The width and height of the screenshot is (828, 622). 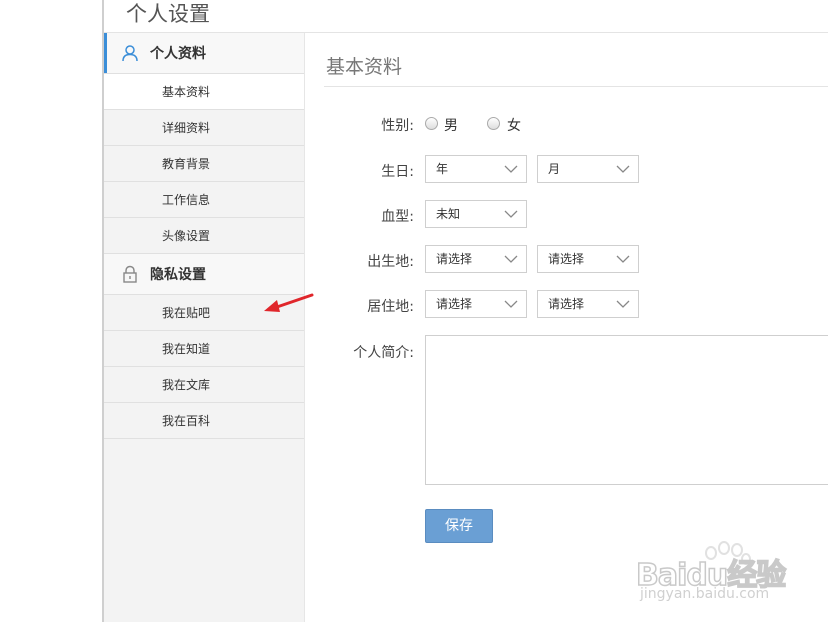 I want to click on blood-type-label: 血型:, so click(x=397, y=217).